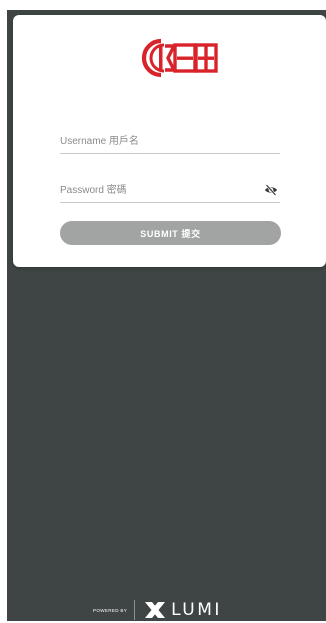 The image size is (326, 623). I want to click on submit-button-label: SUBMIT 提交, so click(170, 233).